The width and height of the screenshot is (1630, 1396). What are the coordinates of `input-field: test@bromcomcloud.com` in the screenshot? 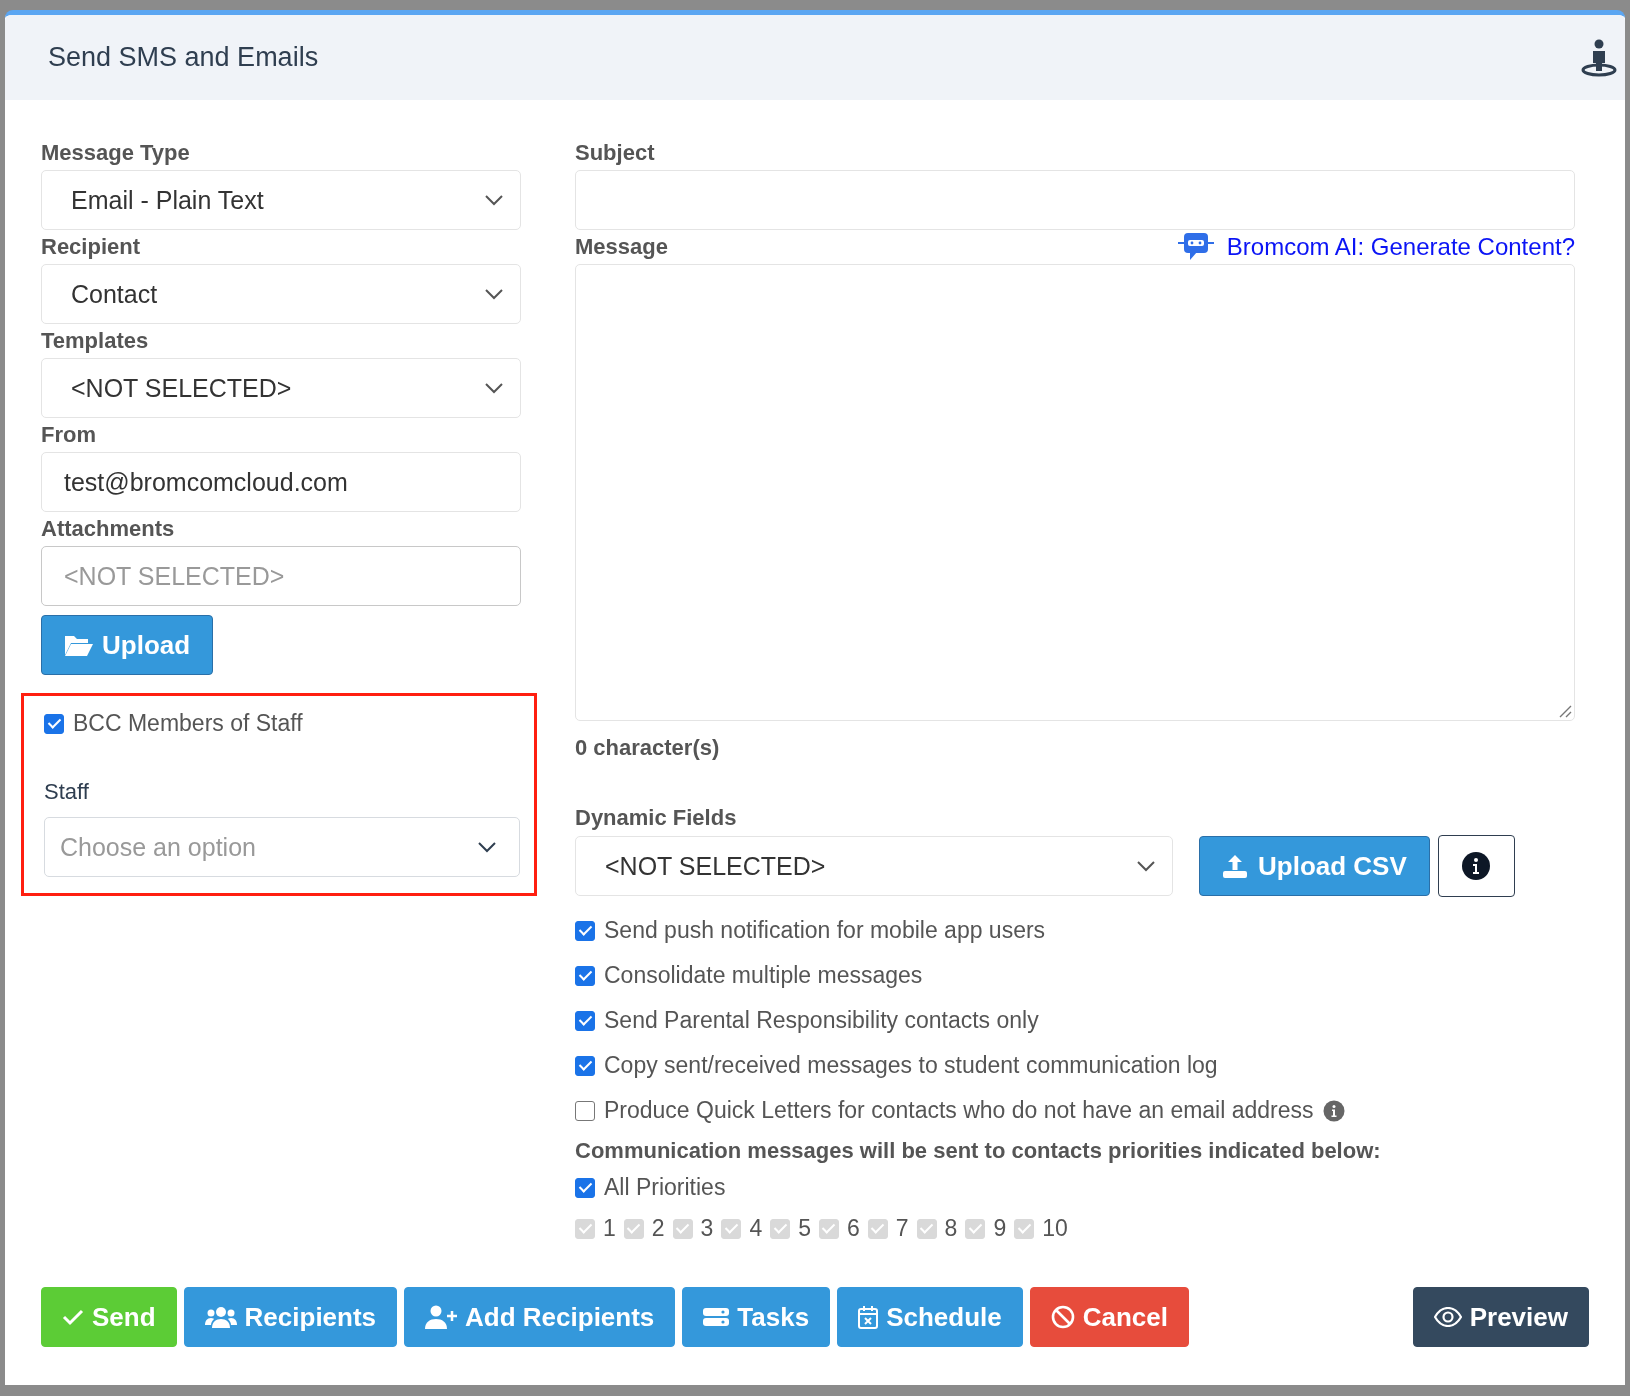 It's located at (281, 482).